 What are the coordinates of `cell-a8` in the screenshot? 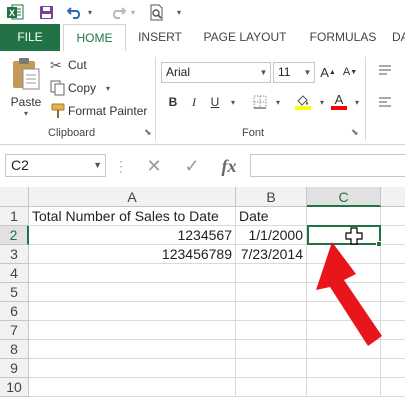 It's located at (132, 349).